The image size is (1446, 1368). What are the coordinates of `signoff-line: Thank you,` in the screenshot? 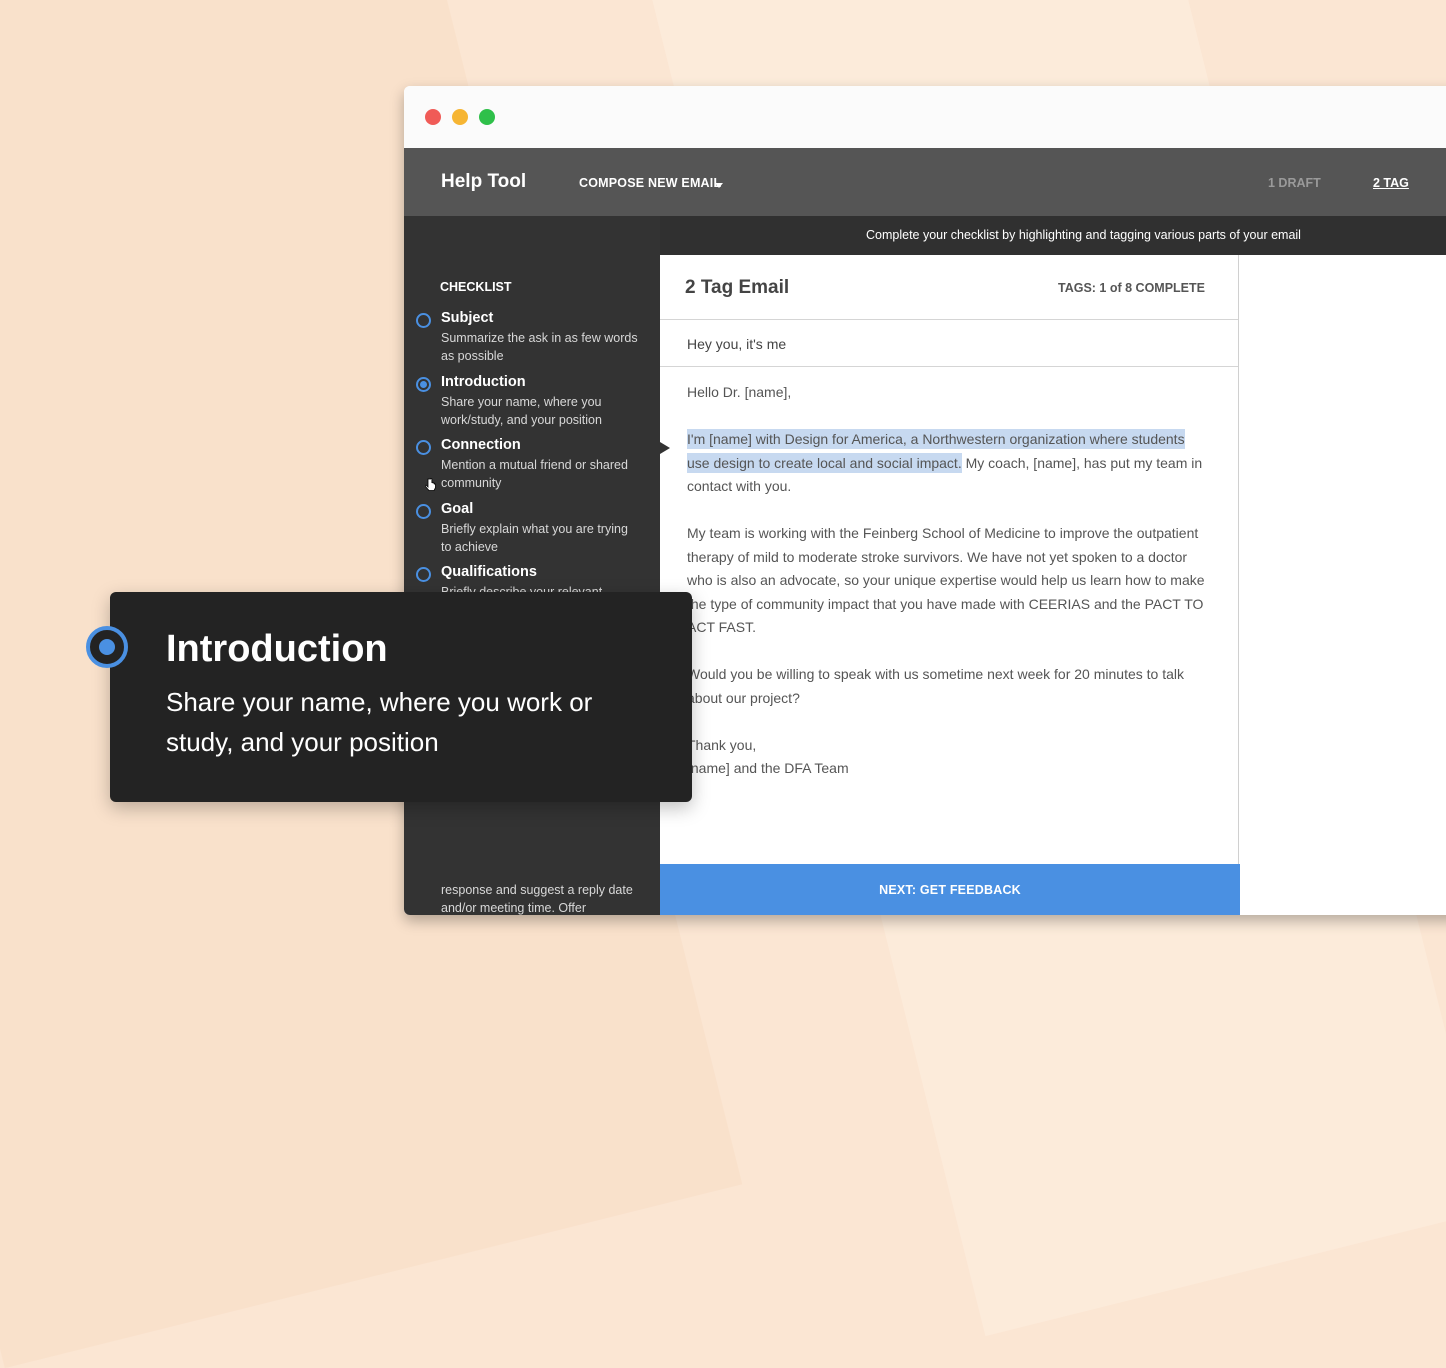 It's located at (722, 744).